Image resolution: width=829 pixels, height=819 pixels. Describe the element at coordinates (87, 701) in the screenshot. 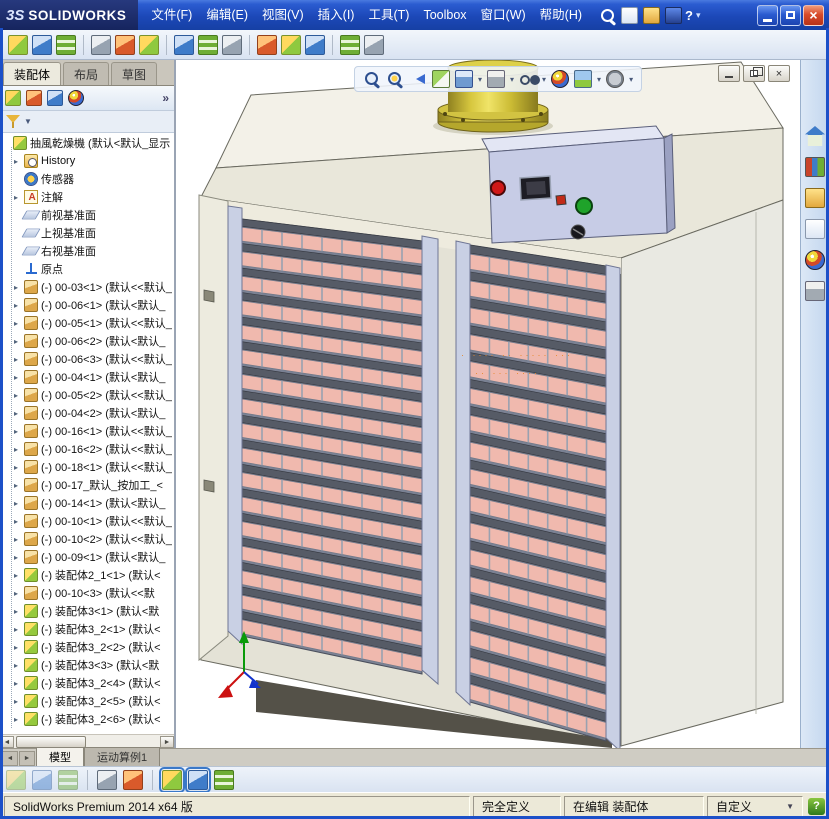

I see `tree-item: ▸ (-) 装配体3_2<5> (默认<` at that location.